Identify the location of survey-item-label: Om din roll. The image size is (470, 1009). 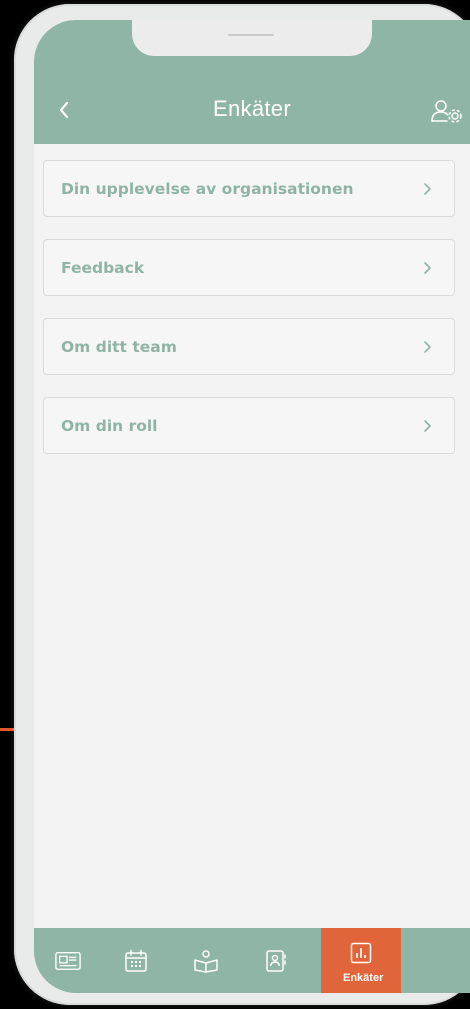
(109, 425).